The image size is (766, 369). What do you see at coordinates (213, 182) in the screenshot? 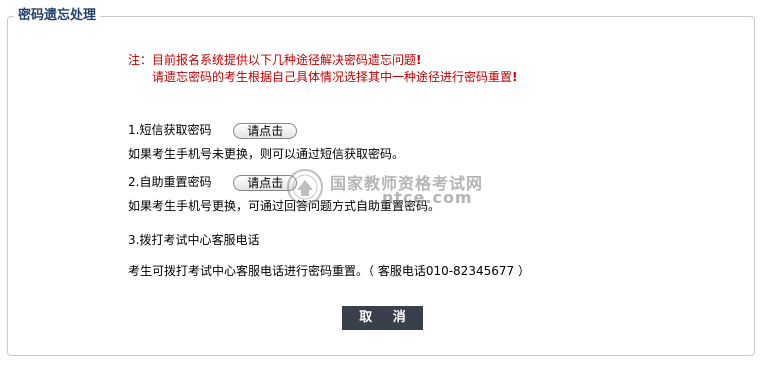
I see `option-self-reset: 2.自助重置密码 请点击` at bounding box center [213, 182].